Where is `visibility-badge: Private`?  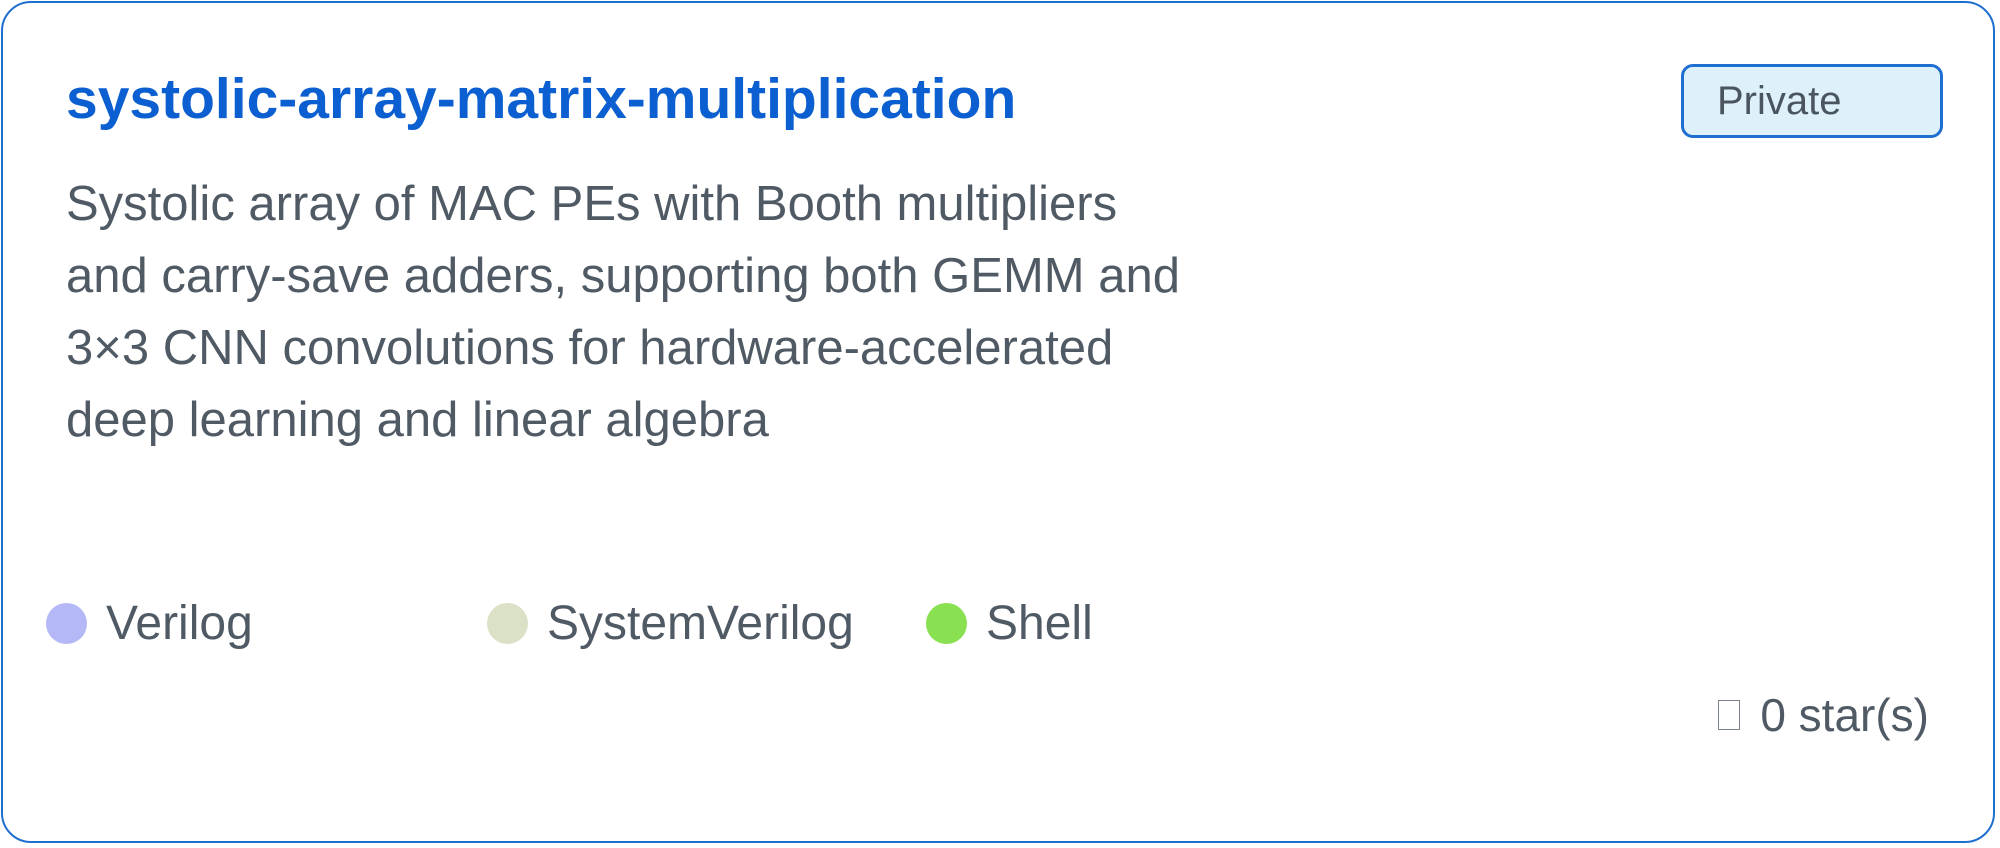 visibility-badge: Private is located at coordinates (1812, 101).